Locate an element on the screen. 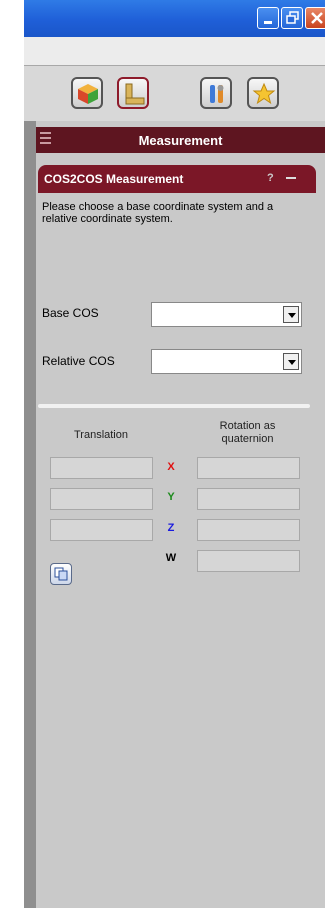 The width and height of the screenshot is (325, 908). left-border-strip is located at coordinates (30, 514).